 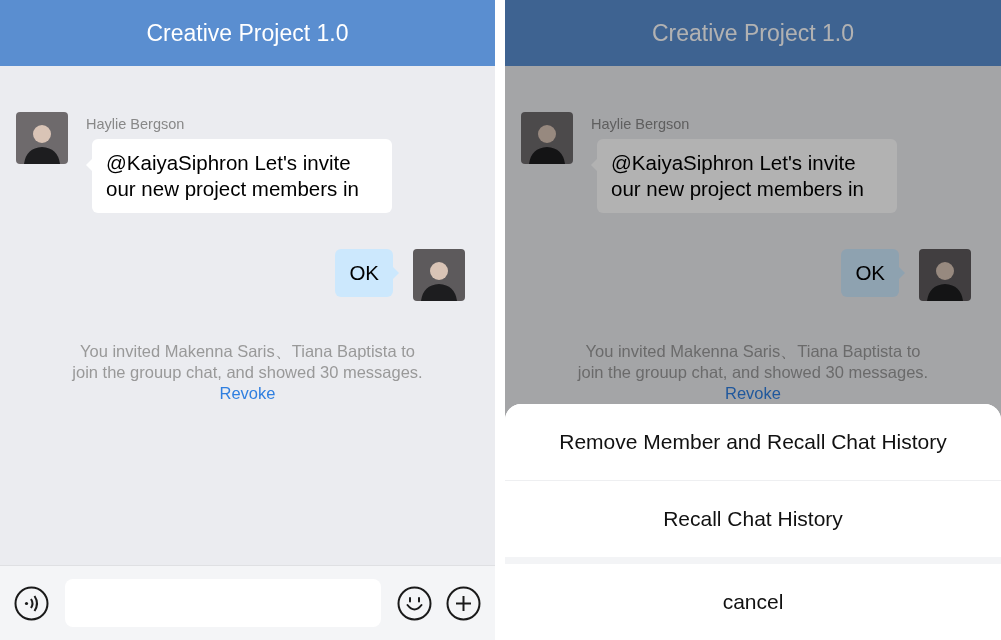 I want to click on emoji-icon, so click(x=414, y=603).